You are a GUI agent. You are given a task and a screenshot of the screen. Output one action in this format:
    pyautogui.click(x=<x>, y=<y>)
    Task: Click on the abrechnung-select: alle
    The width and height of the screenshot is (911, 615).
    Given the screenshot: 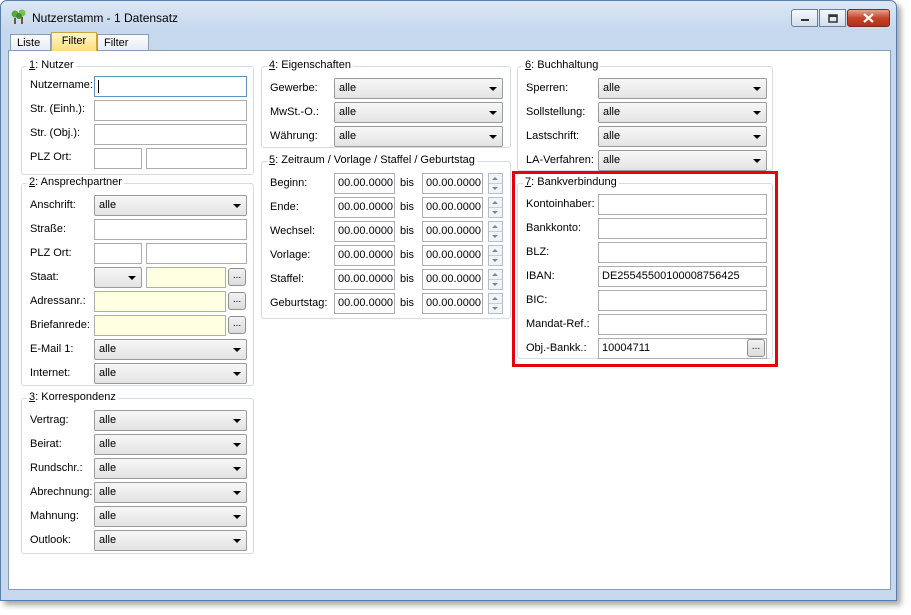 What is the action you would take?
    pyautogui.click(x=170, y=492)
    